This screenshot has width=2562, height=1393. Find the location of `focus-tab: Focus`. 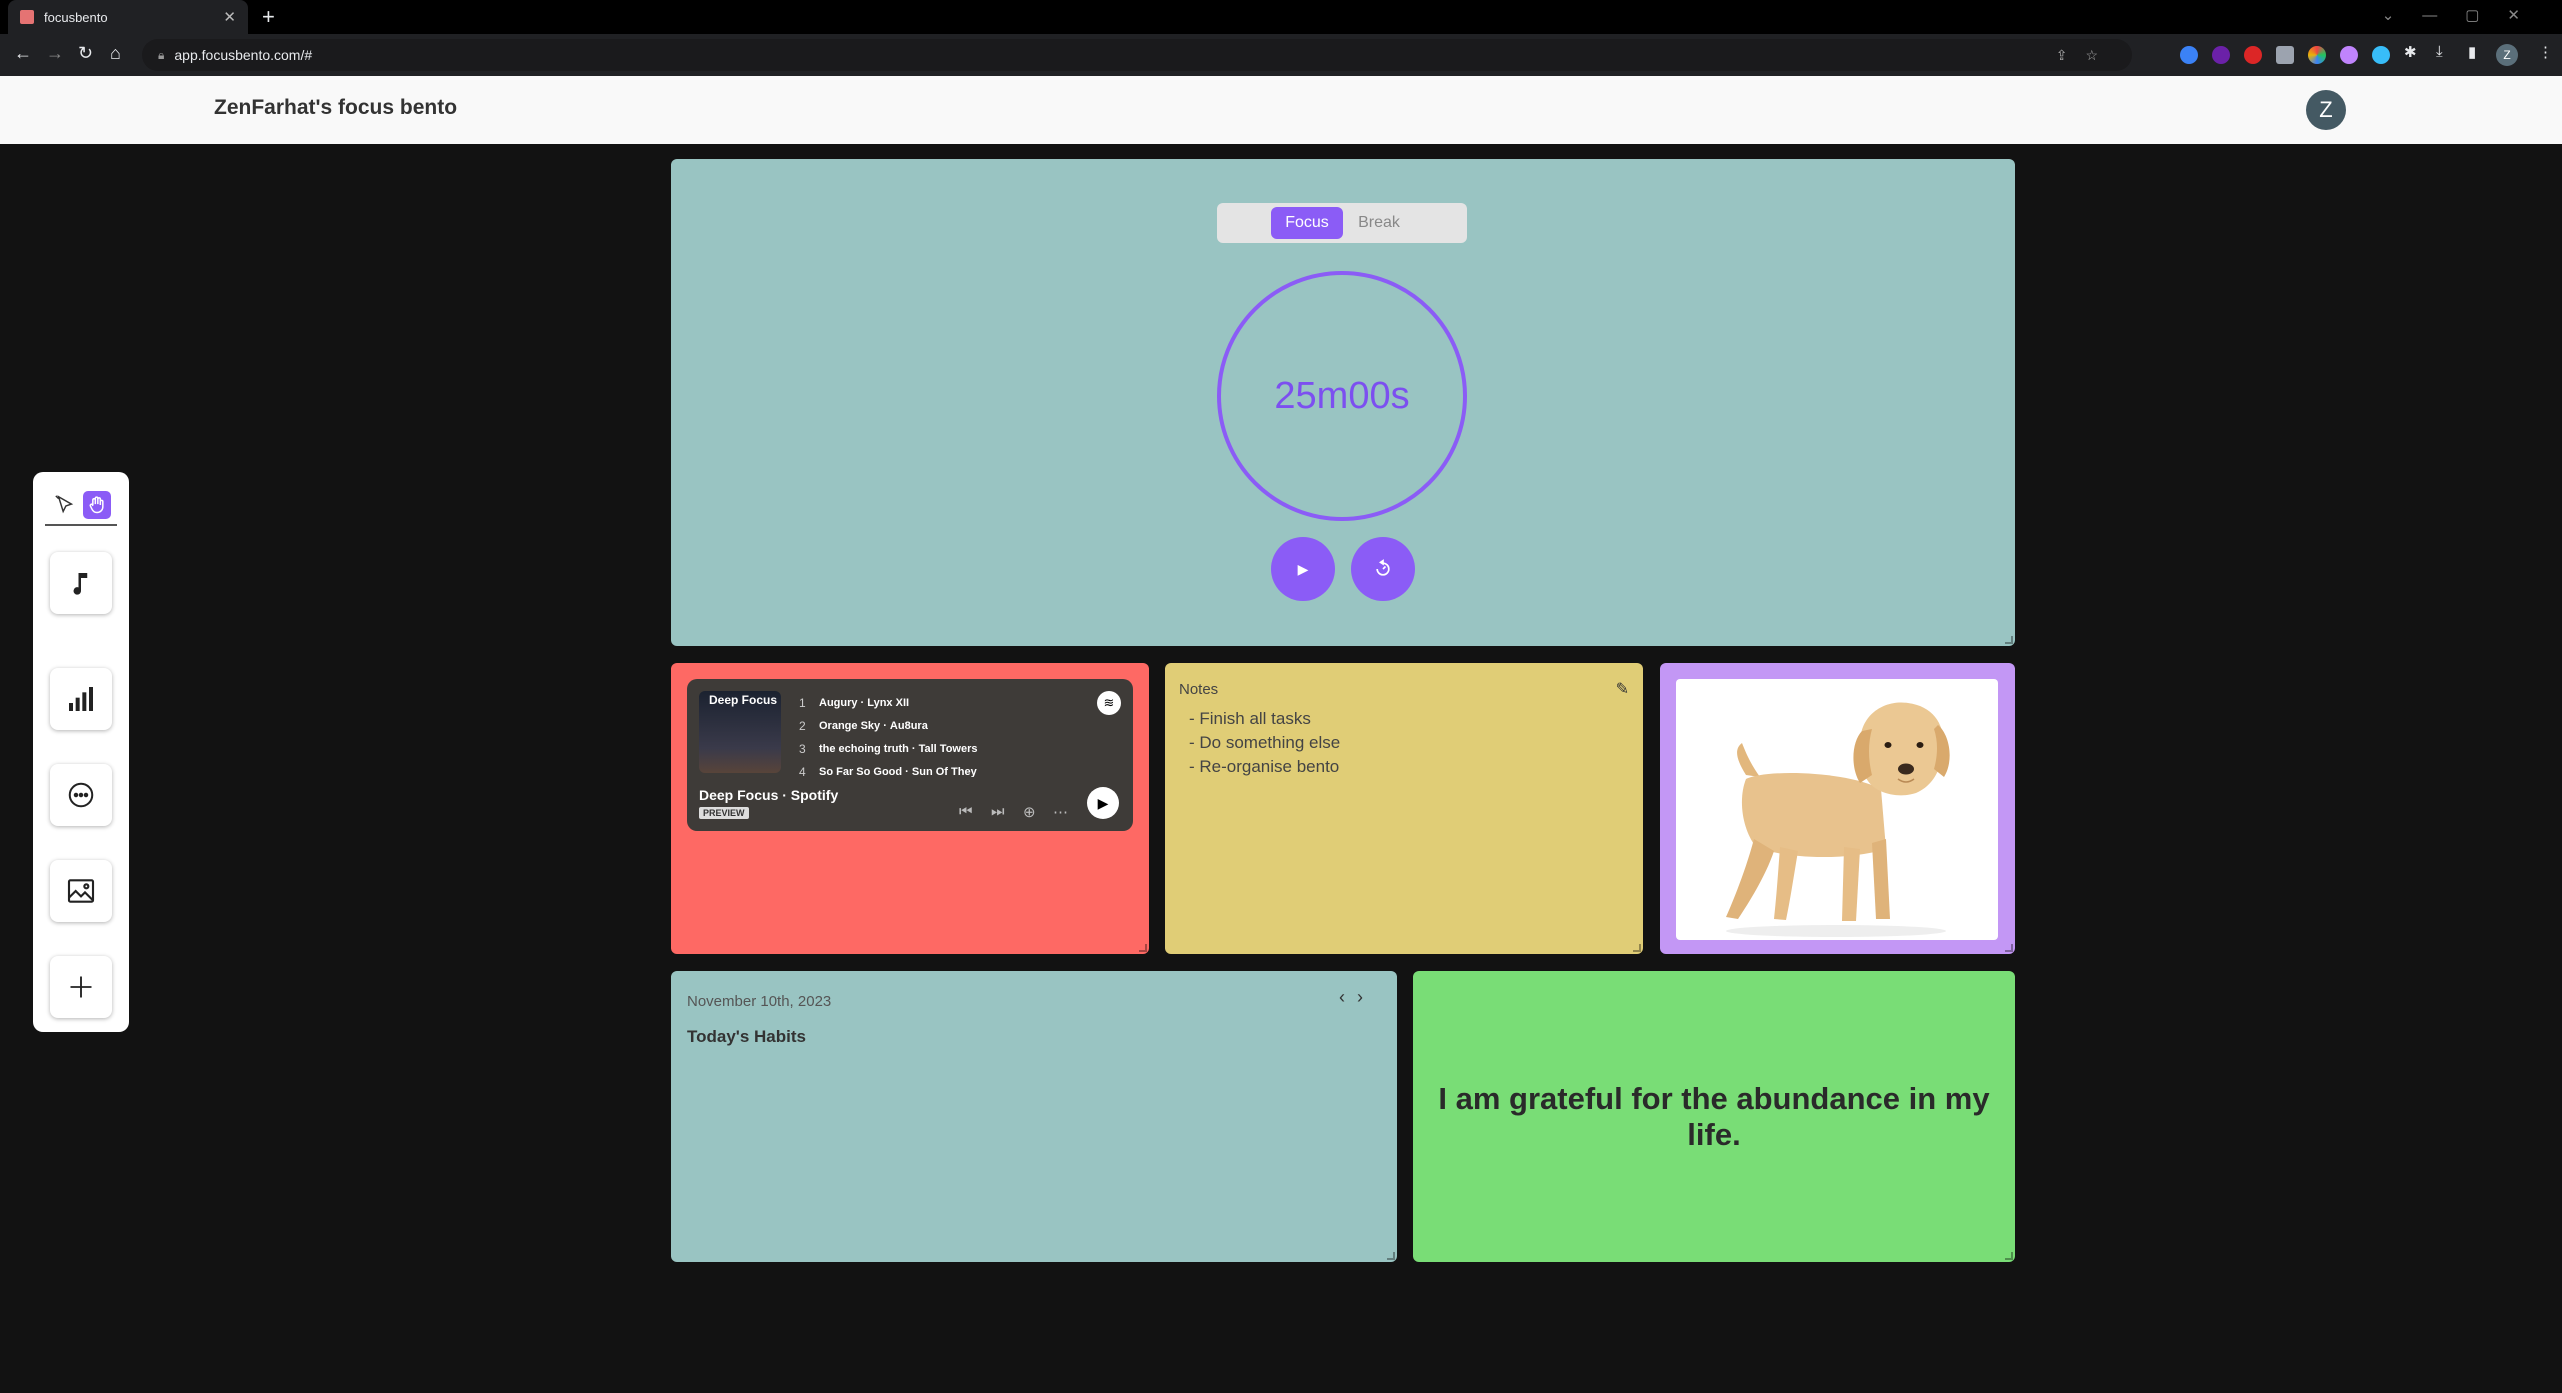

focus-tab: Focus is located at coordinates (1307, 223).